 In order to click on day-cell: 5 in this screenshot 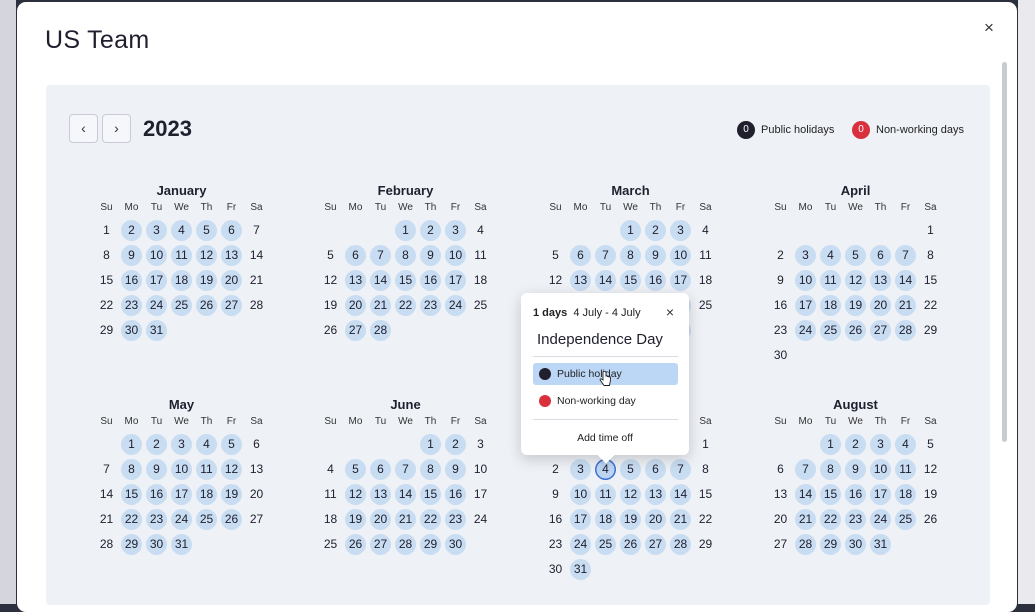, I will do `click(930, 444)`.